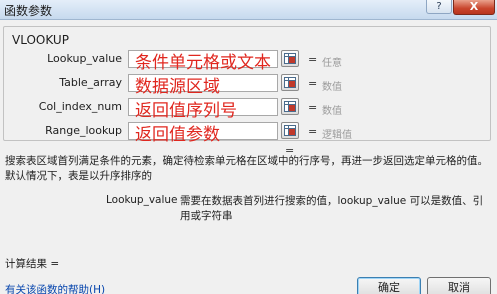 This screenshot has width=497, height=294. I want to click on arg-value-col-index-num: 返回值序列号, so click(186, 111).